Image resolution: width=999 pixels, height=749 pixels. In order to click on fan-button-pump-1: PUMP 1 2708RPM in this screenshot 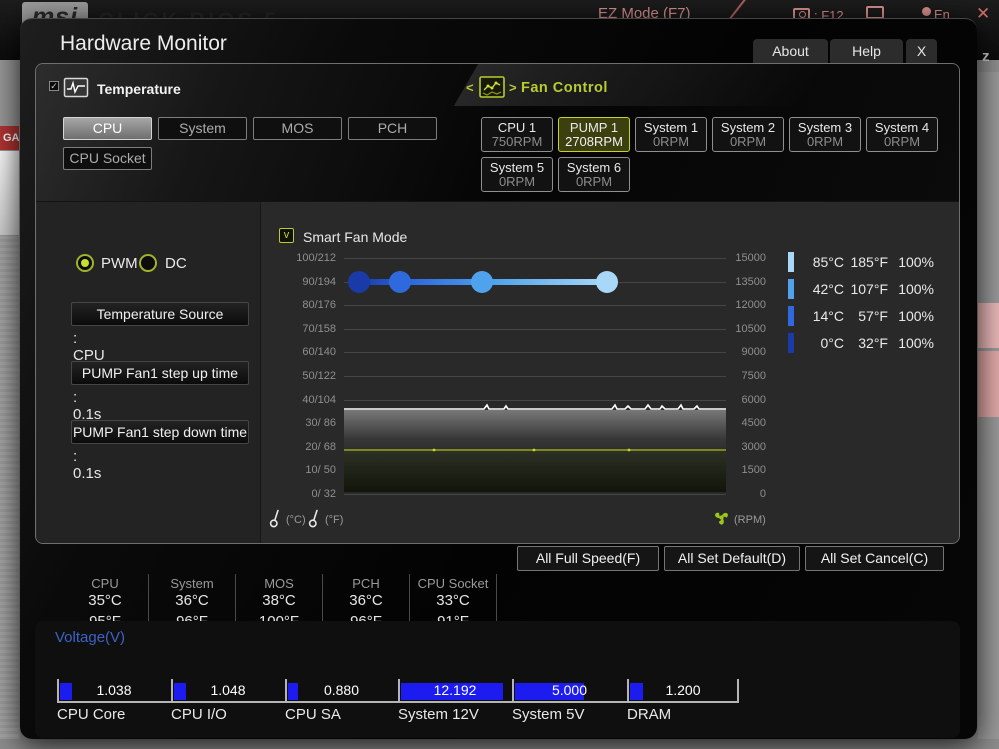, I will do `click(594, 134)`.